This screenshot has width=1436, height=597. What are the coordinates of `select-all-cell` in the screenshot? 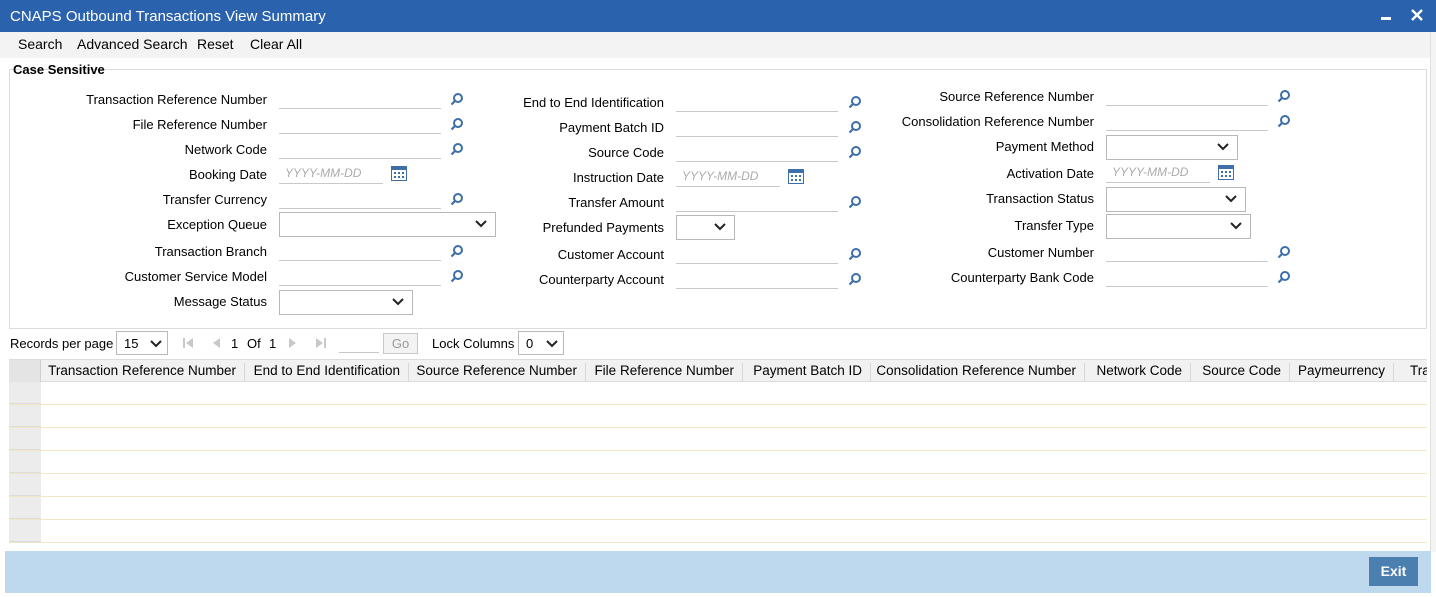 It's located at (25, 371).